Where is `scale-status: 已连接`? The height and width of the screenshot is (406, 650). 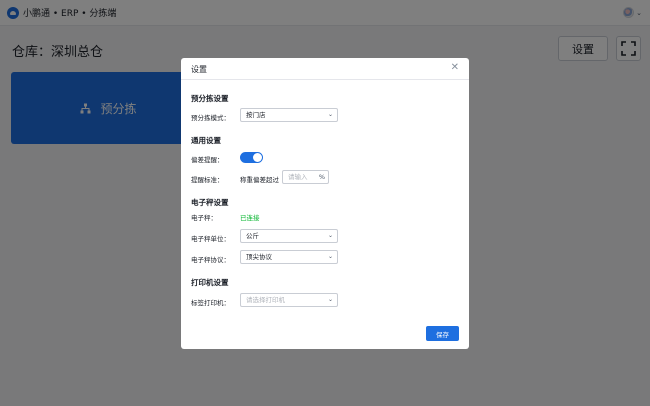
scale-status: 已连接 is located at coordinates (250, 218).